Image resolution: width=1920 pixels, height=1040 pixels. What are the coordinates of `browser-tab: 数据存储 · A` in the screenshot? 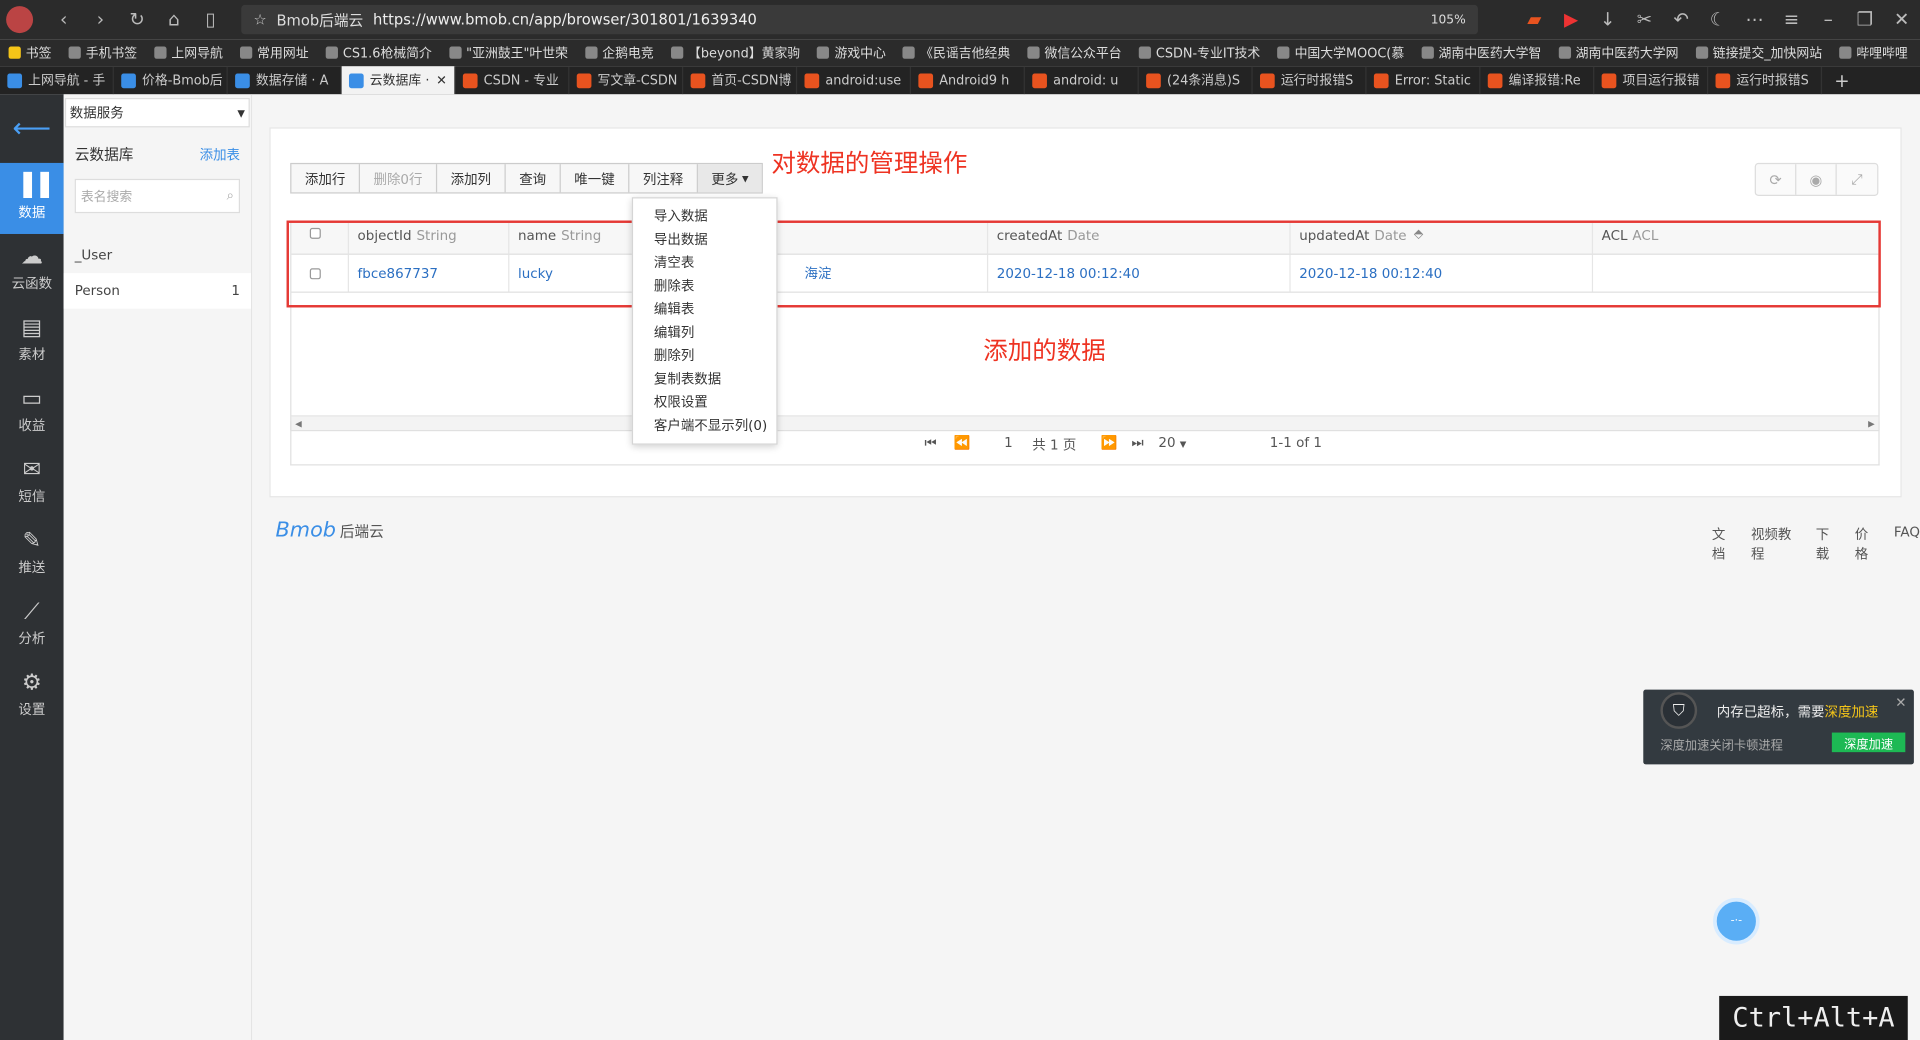 It's located at (285, 80).